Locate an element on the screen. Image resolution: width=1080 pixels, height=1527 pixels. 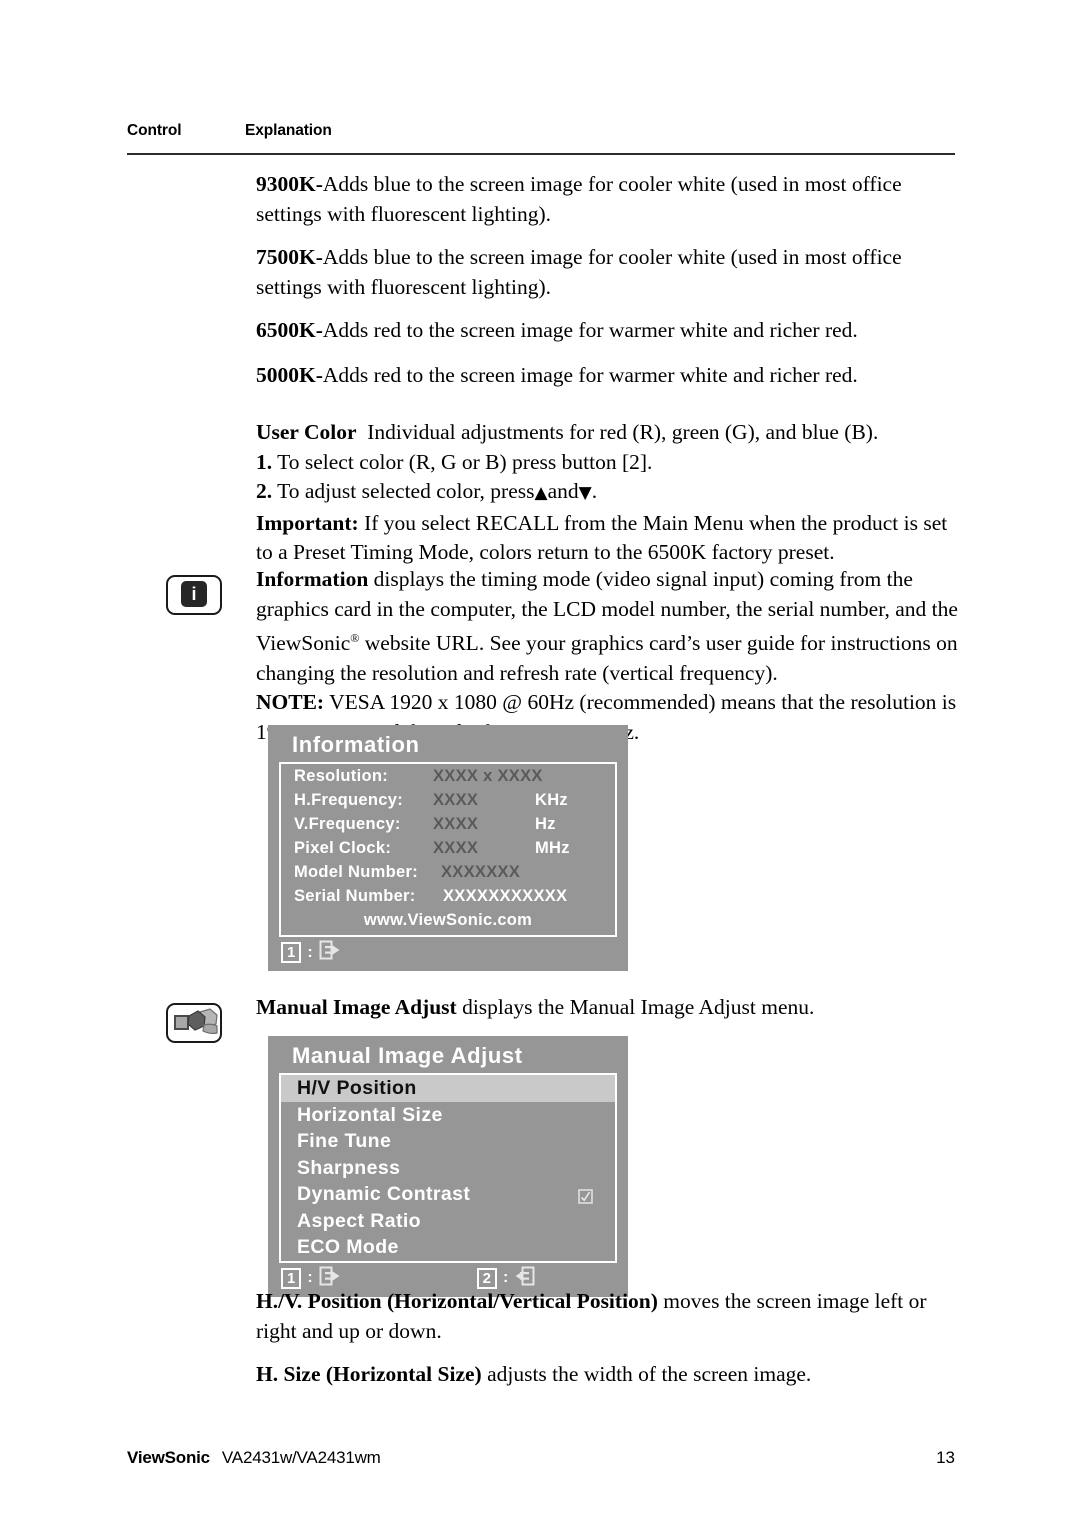
osd-row-model-number: Model Number: XXXXXXX is located at coordinates (448, 872).